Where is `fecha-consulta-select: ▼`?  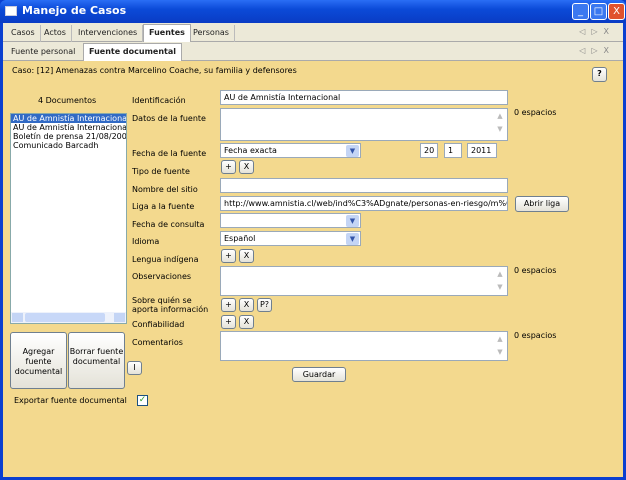 fecha-consulta-select: ▼ is located at coordinates (290, 220).